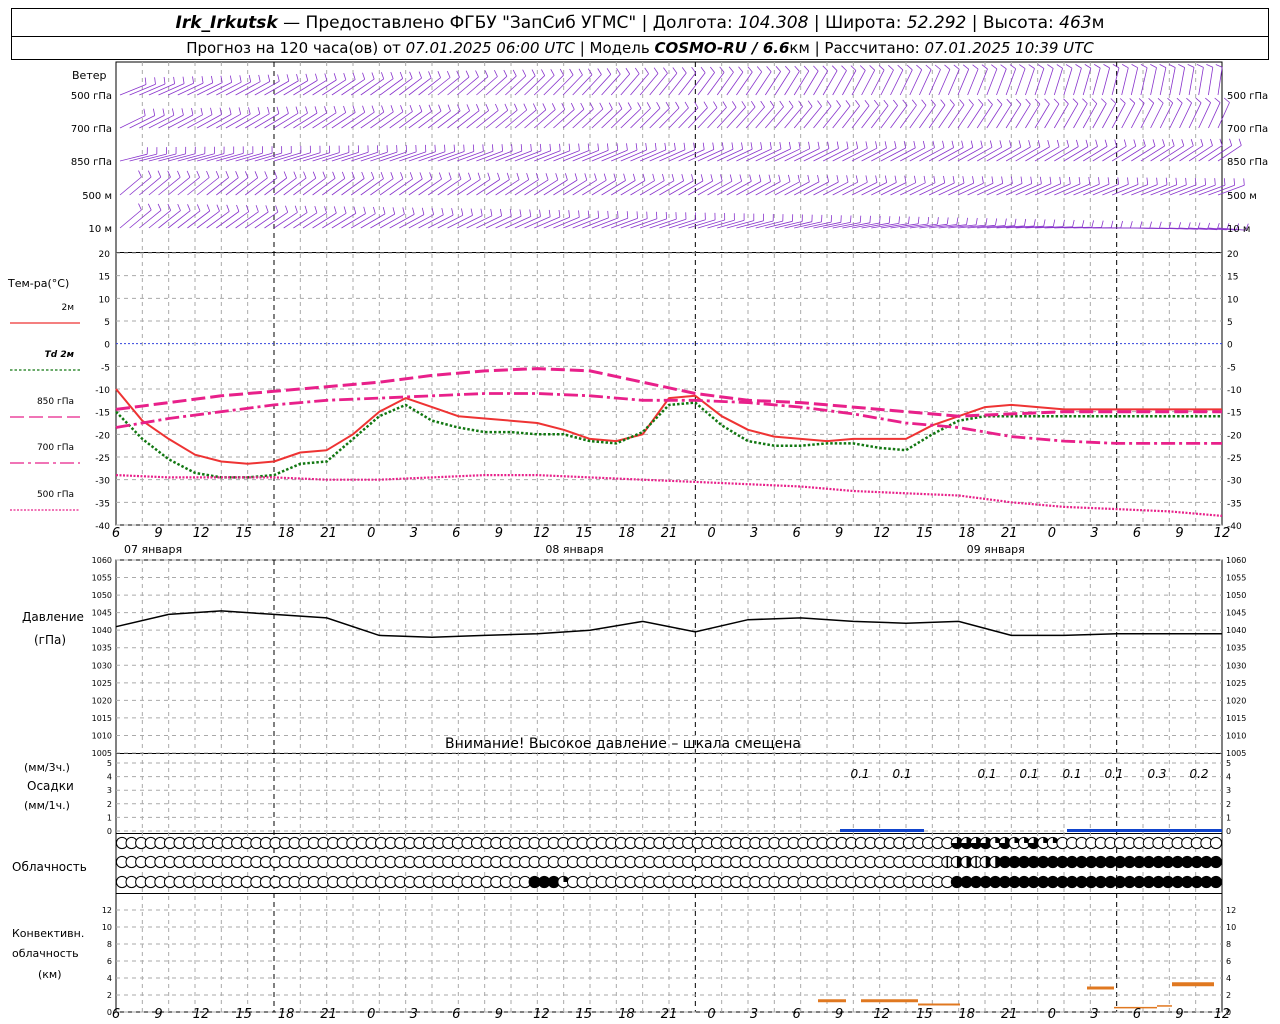 The height and width of the screenshot is (1024, 1280). I want to click on wind-level-right: 500 гПа, so click(1247, 96).